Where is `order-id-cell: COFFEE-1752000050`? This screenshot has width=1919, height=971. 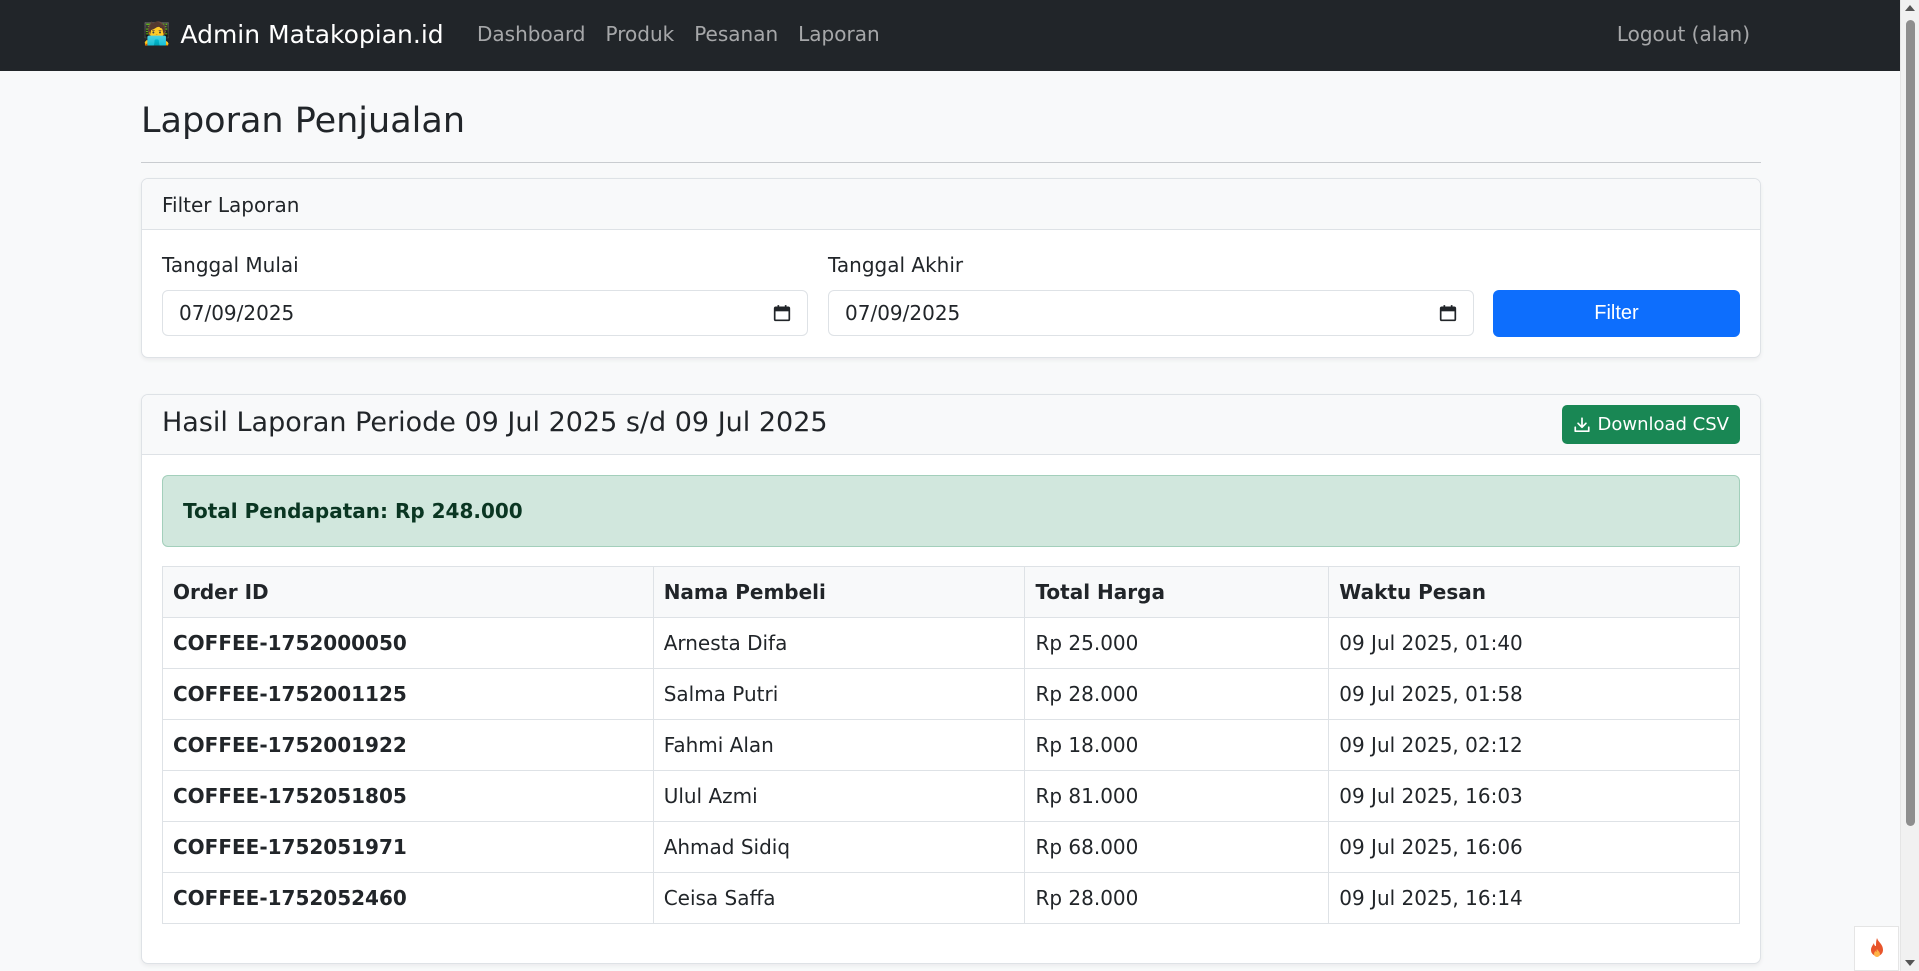 order-id-cell: COFFEE-1752000050 is located at coordinates (408, 643).